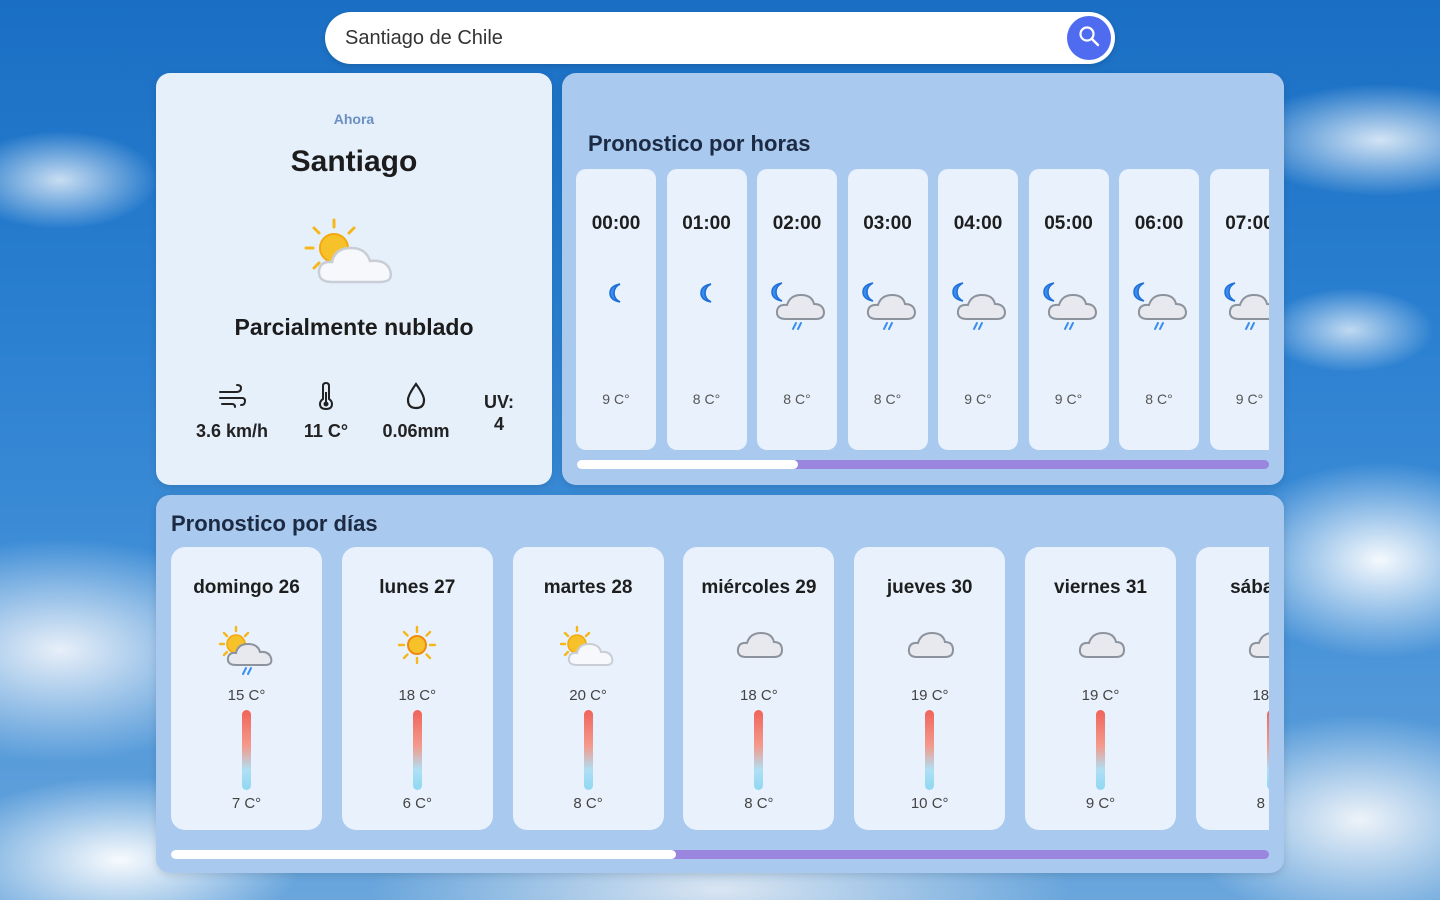 The image size is (1440, 900). I want to click on hour-card: 04:00 9 C°, so click(978, 309).